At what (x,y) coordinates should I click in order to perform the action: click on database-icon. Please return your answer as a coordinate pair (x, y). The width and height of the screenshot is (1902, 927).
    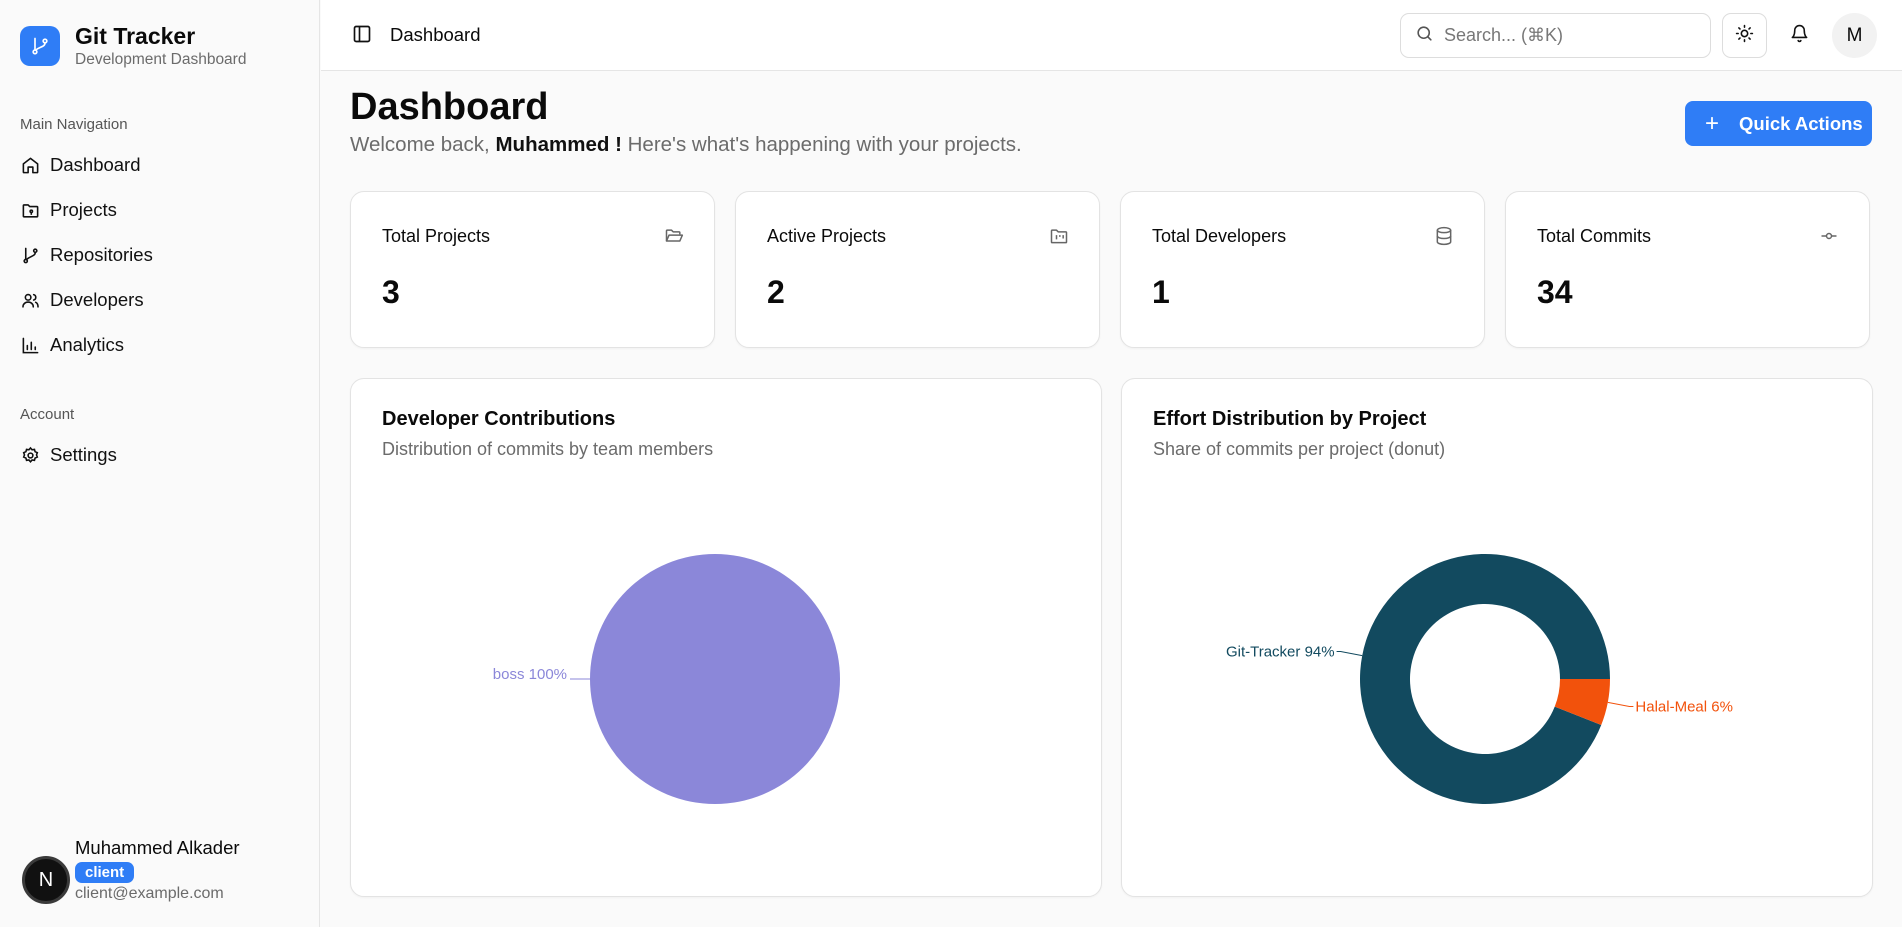
    Looking at the image, I should click on (1444, 236).